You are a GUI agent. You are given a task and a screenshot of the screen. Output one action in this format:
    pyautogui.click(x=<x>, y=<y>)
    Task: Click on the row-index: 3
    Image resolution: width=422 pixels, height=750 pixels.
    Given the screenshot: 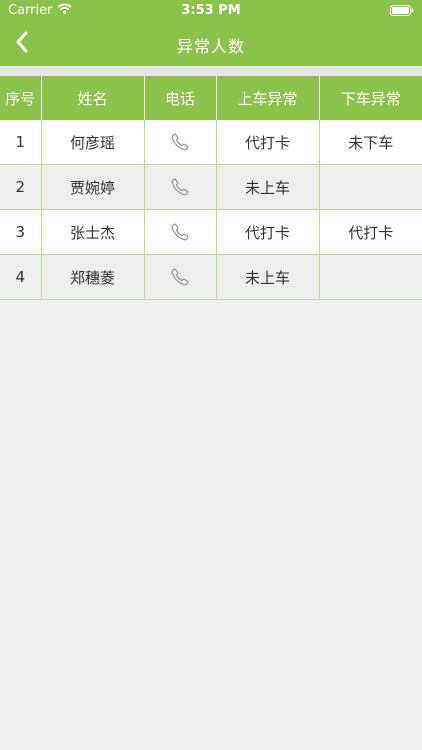 What is the action you would take?
    pyautogui.click(x=21, y=232)
    